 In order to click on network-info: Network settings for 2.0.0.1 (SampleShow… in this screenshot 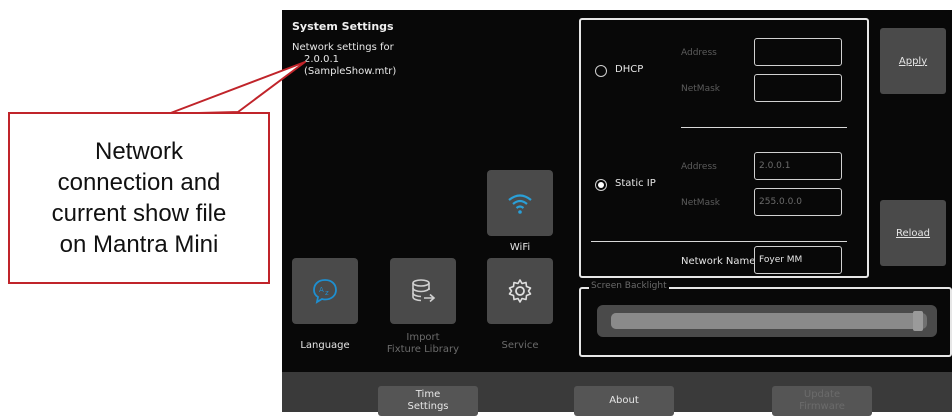, I will do `click(344, 60)`.